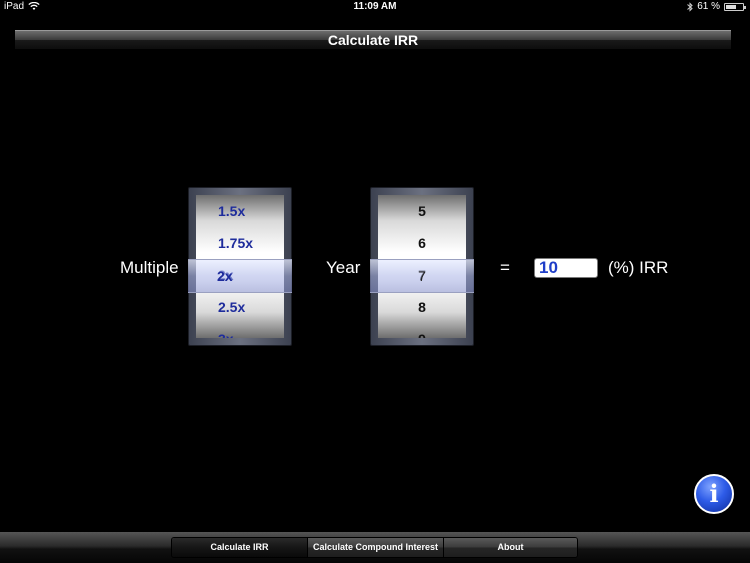 The height and width of the screenshot is (563, 750). Describe the element at coordinates (566, 268) in the screenshot. I see `irr-result-field: 10` at that location.